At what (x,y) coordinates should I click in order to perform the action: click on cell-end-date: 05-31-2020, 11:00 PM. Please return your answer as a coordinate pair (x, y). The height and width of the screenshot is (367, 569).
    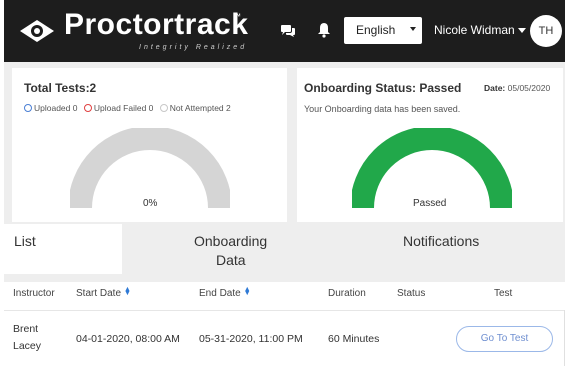
    Looking at the image, I should click on (251, 339).